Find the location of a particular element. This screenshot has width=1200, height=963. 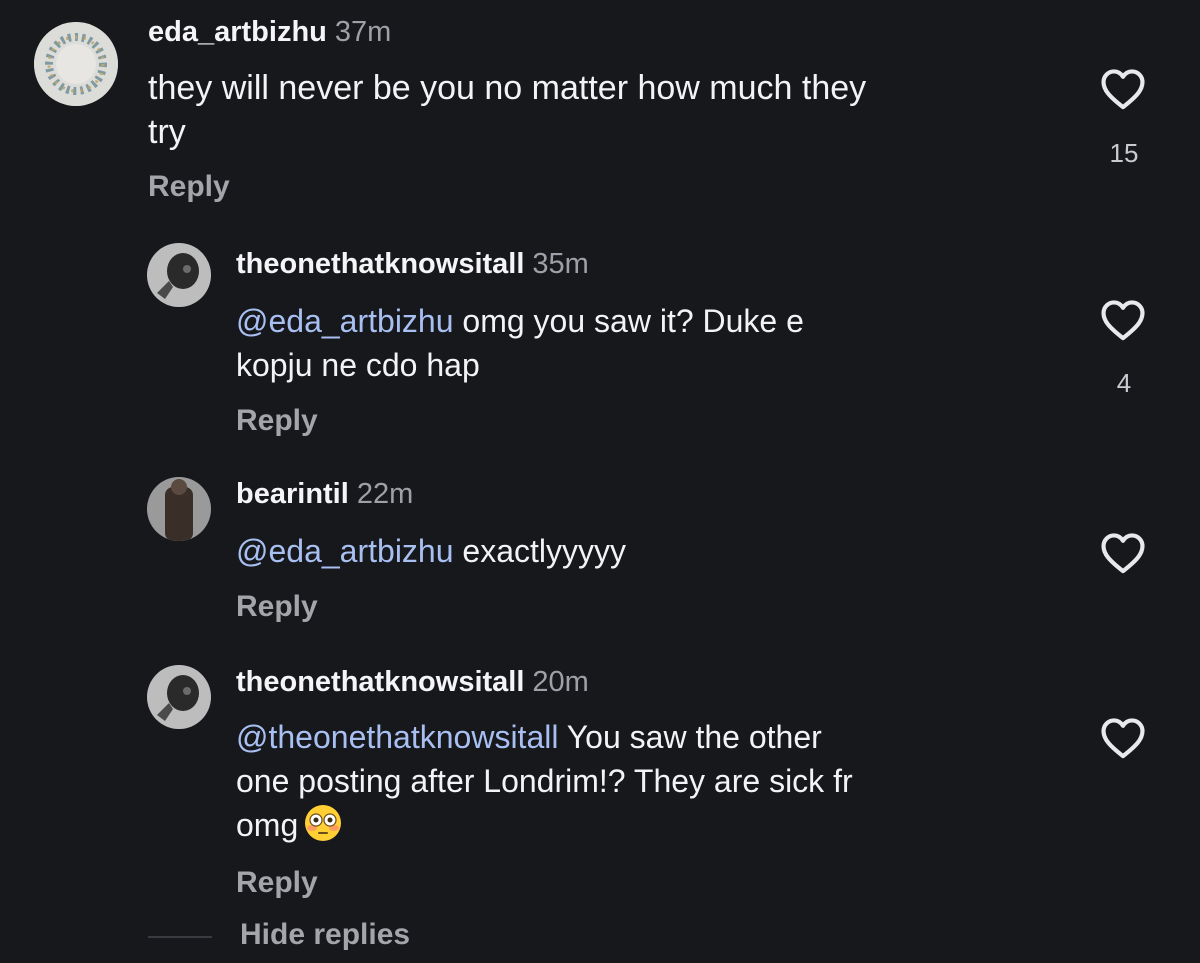

comment-header: eda_artbizhu 37m is located at coordinates (269, 32).